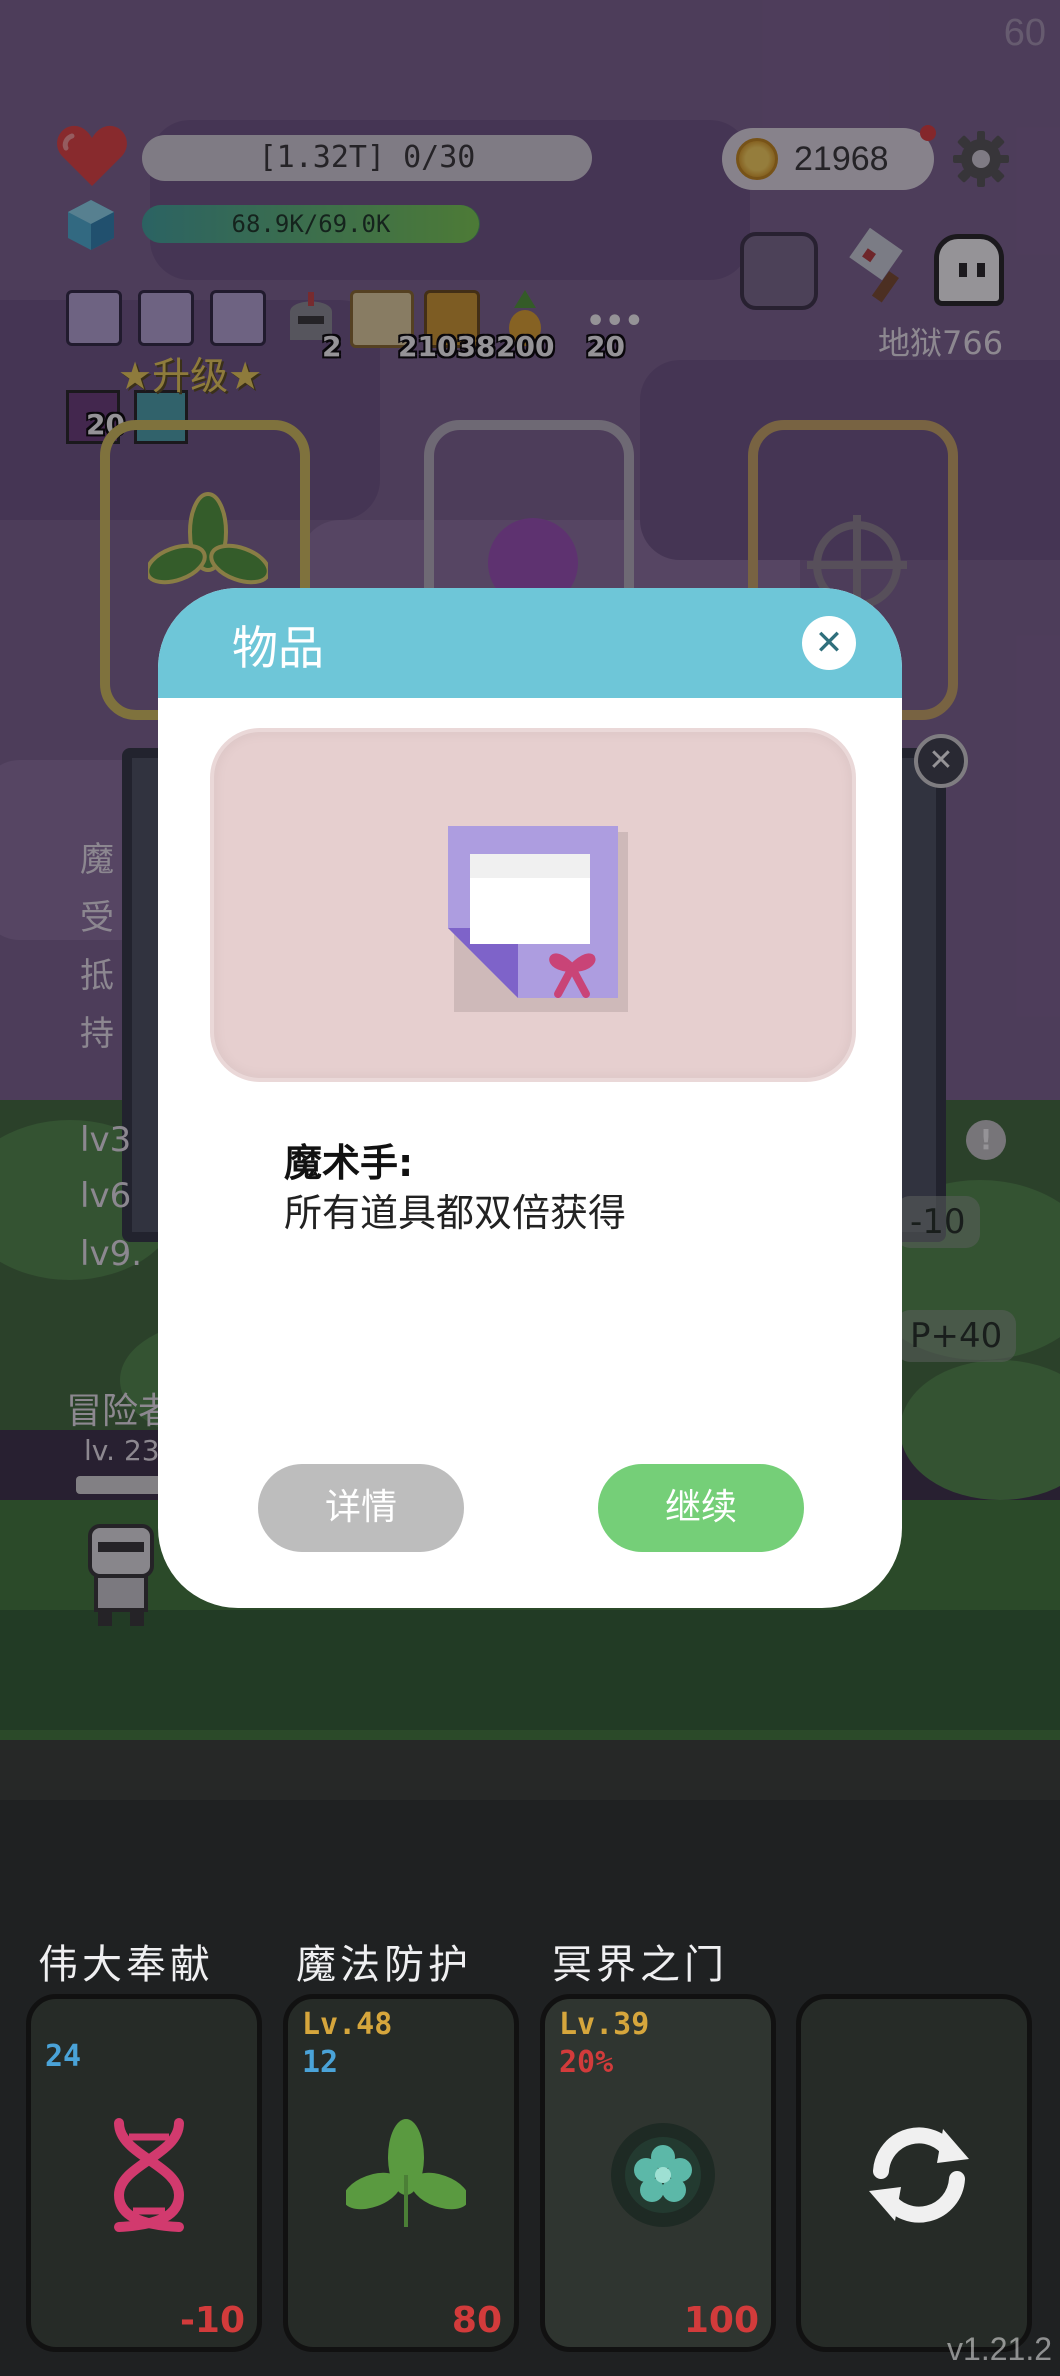 The height and width of the screenshot is (2376, 1060). Describe the element at coordinates (126, 1965) in the screenshot. I see `skill-name: 伟大奉献` at that location.